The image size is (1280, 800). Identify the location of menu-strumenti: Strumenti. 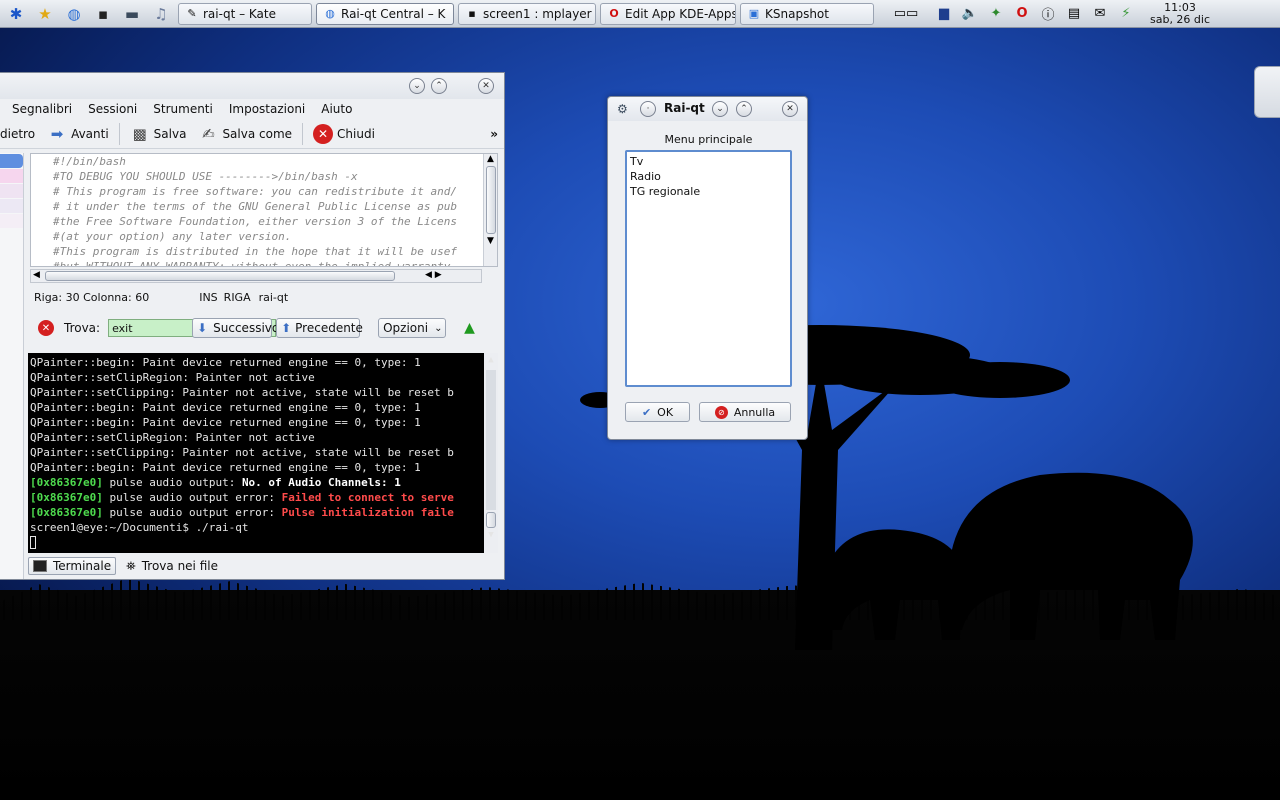
(183, 109).